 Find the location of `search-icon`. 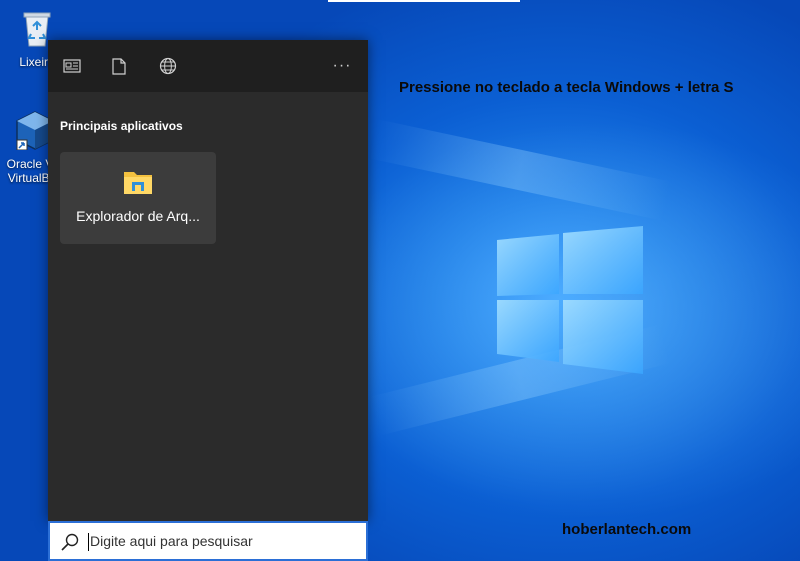

search-icon is located at coordinates (70, 542).